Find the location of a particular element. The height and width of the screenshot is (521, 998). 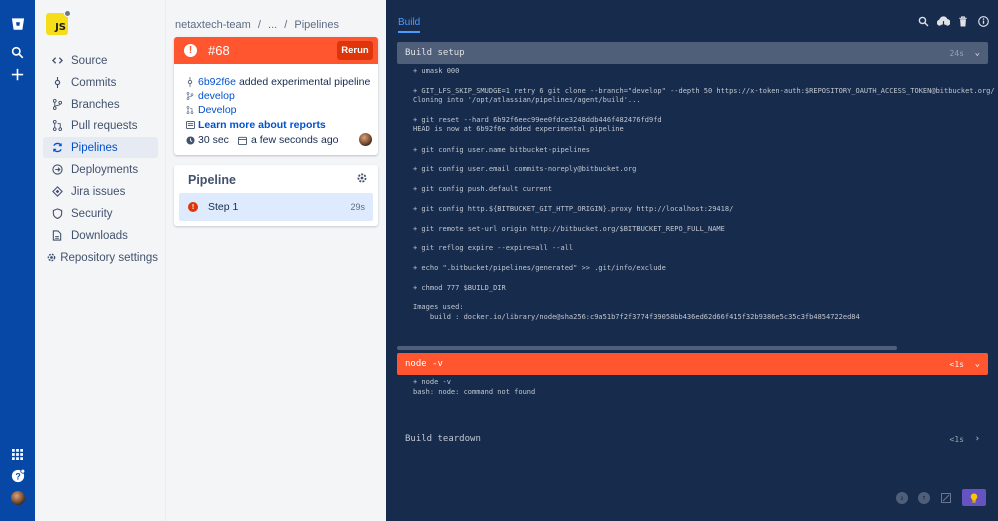

status-header: ! #68 Rerun is located at coordinates (276, 50).